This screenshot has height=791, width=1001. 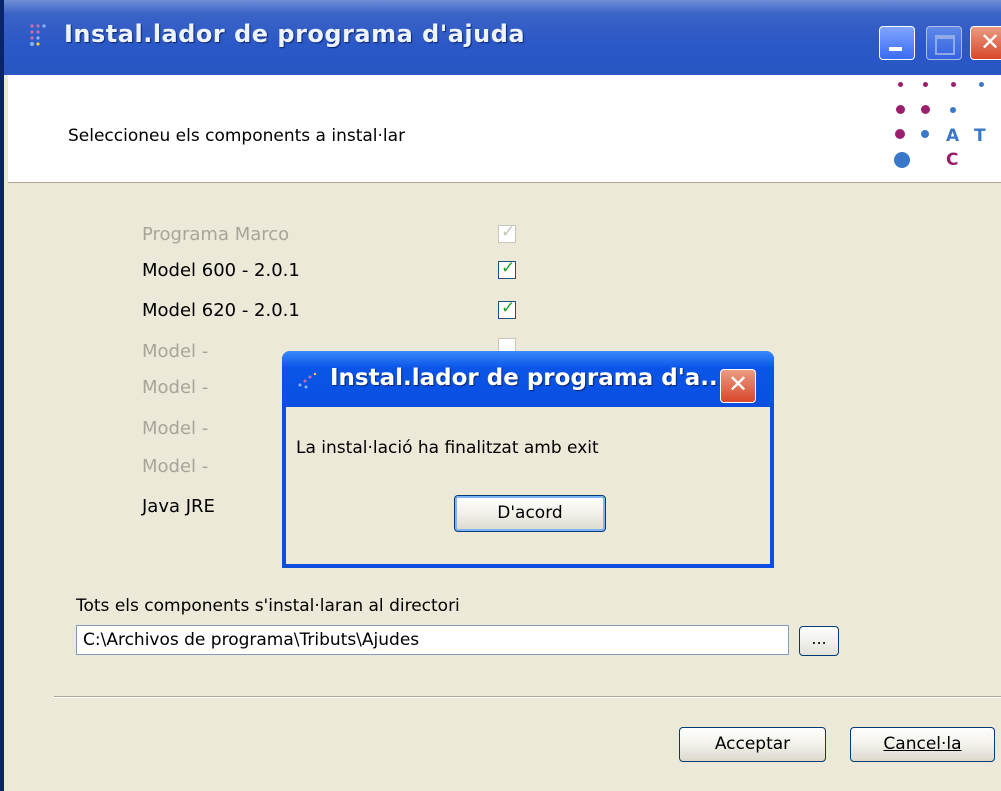 What do you see at coordinates (530, 513) in the screenshot?
I see `dialog-ok-button: D'acord` at bounding box center [530, 513].